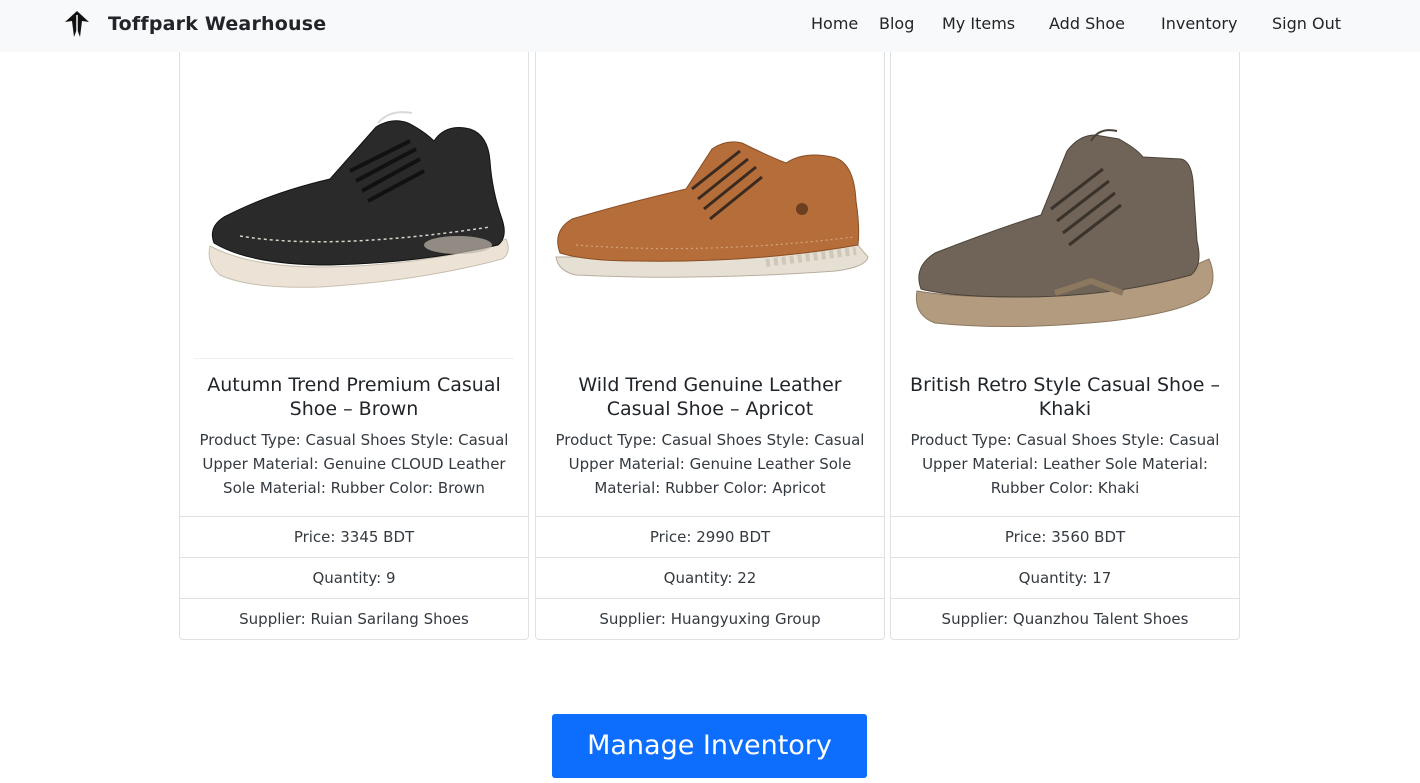 The height and width of the screenshot is (783, 1420). What do you see at coordinates (354, 618) in the screenshot?
I see `product-supplier: Supplier: Ruian Sarilang Shoes` at bounding box center [354, 618].